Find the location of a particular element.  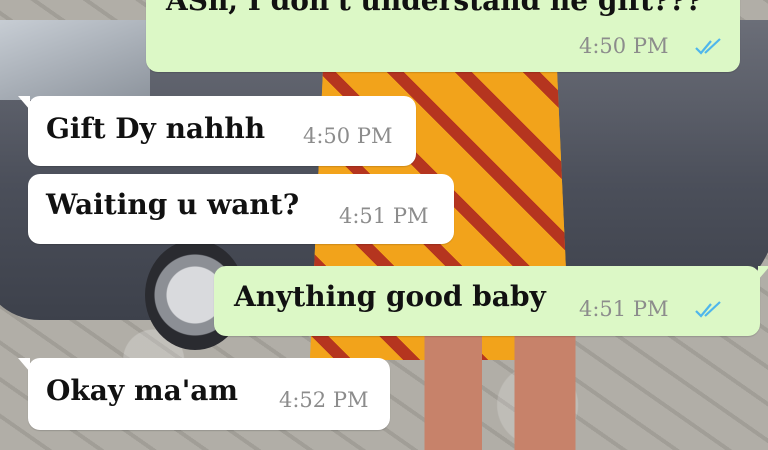

message-bubble-outgoing: Anything good baby 4:51 PM is located at coordinates (491, 301).